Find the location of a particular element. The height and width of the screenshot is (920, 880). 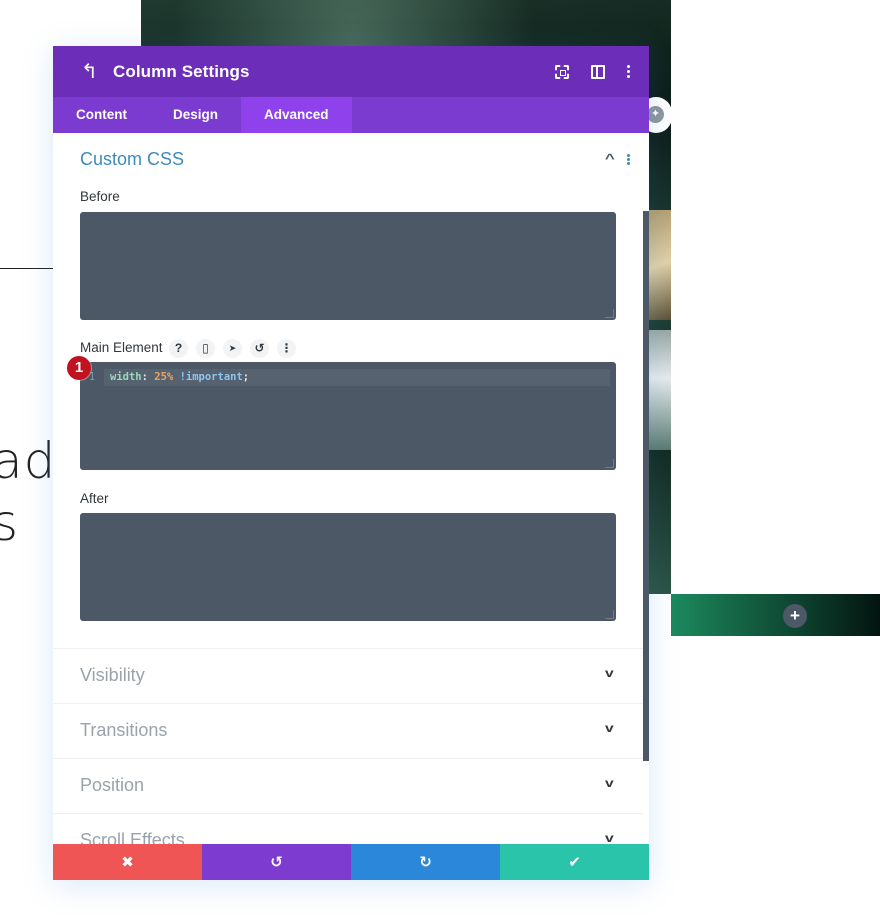

cancel-button: ✖ is located at coordinates (127, 862).